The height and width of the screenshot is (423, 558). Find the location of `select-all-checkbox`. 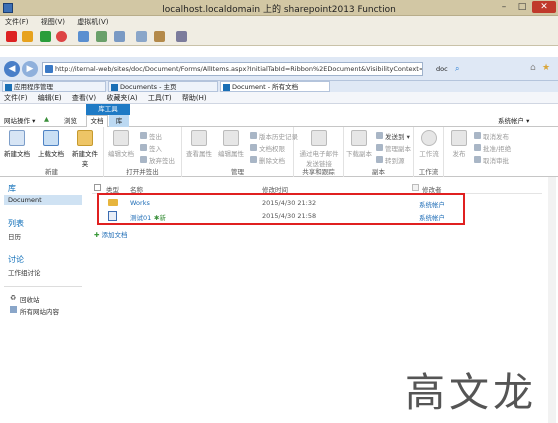

select-all-checkbox is located at coordinates (97, 187).